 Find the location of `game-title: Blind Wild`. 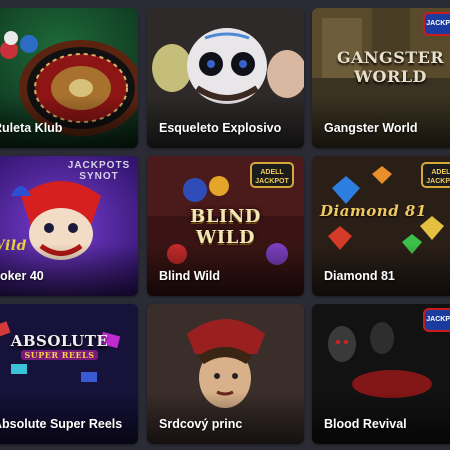

game-title: Blind Wild is located at coordinates (189, 276).